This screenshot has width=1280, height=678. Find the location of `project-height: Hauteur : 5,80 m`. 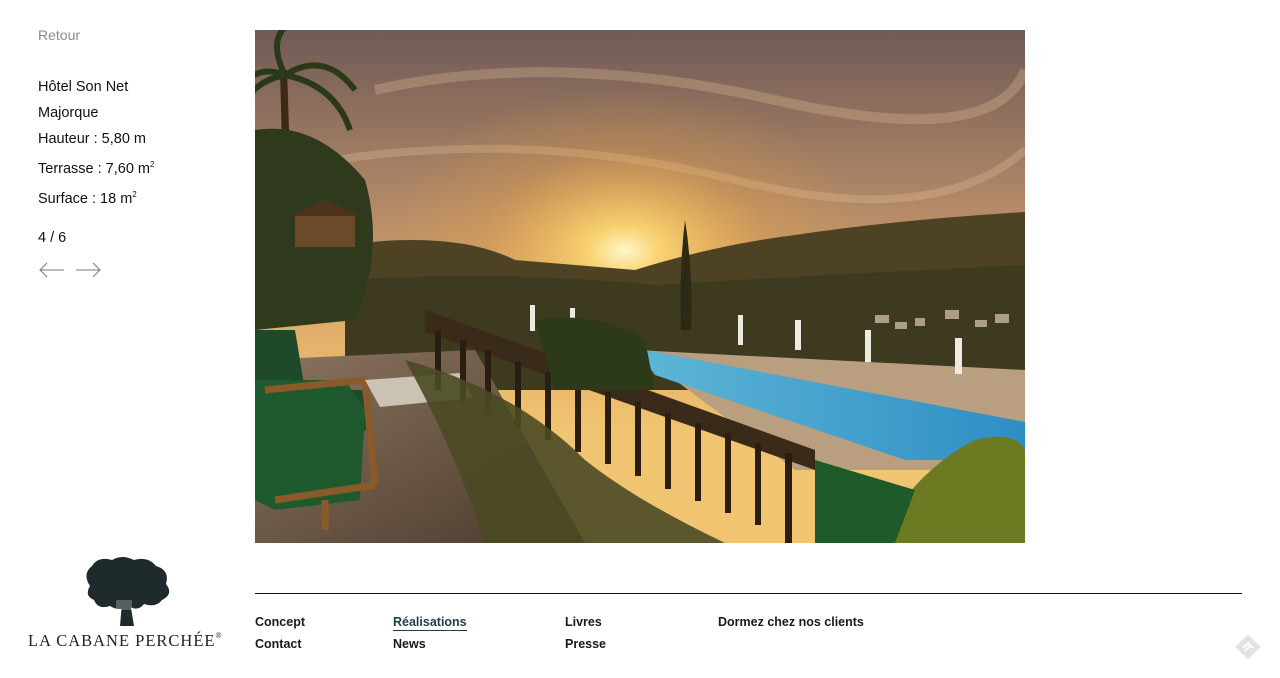

project-height: Hauteur : 5,80 m is located at coordinates (92, 139).